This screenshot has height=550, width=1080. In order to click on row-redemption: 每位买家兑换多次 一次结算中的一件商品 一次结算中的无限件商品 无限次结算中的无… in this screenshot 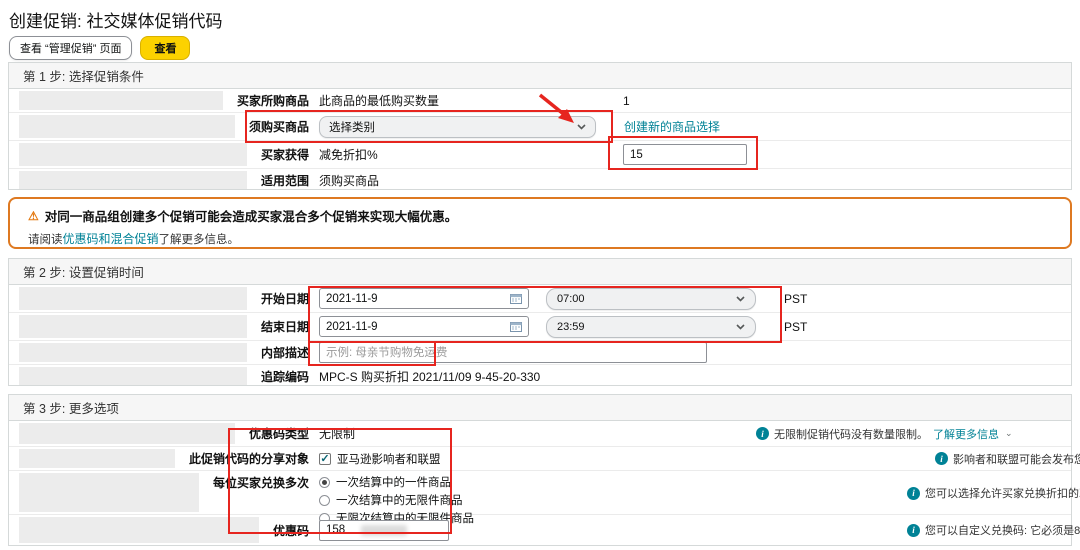, I will do `click(544, 498)`.